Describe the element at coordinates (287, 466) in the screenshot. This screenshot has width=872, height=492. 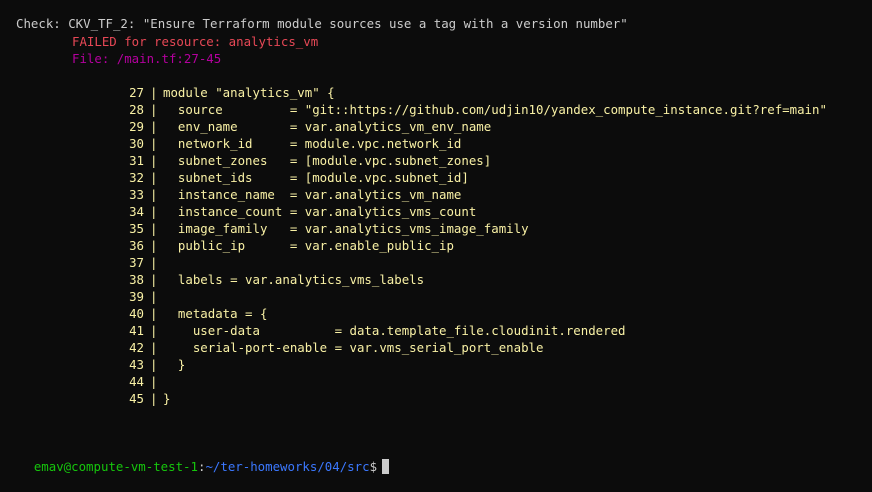
I see `prompt-path: ~/ter-homeworks/04/src` at that location.